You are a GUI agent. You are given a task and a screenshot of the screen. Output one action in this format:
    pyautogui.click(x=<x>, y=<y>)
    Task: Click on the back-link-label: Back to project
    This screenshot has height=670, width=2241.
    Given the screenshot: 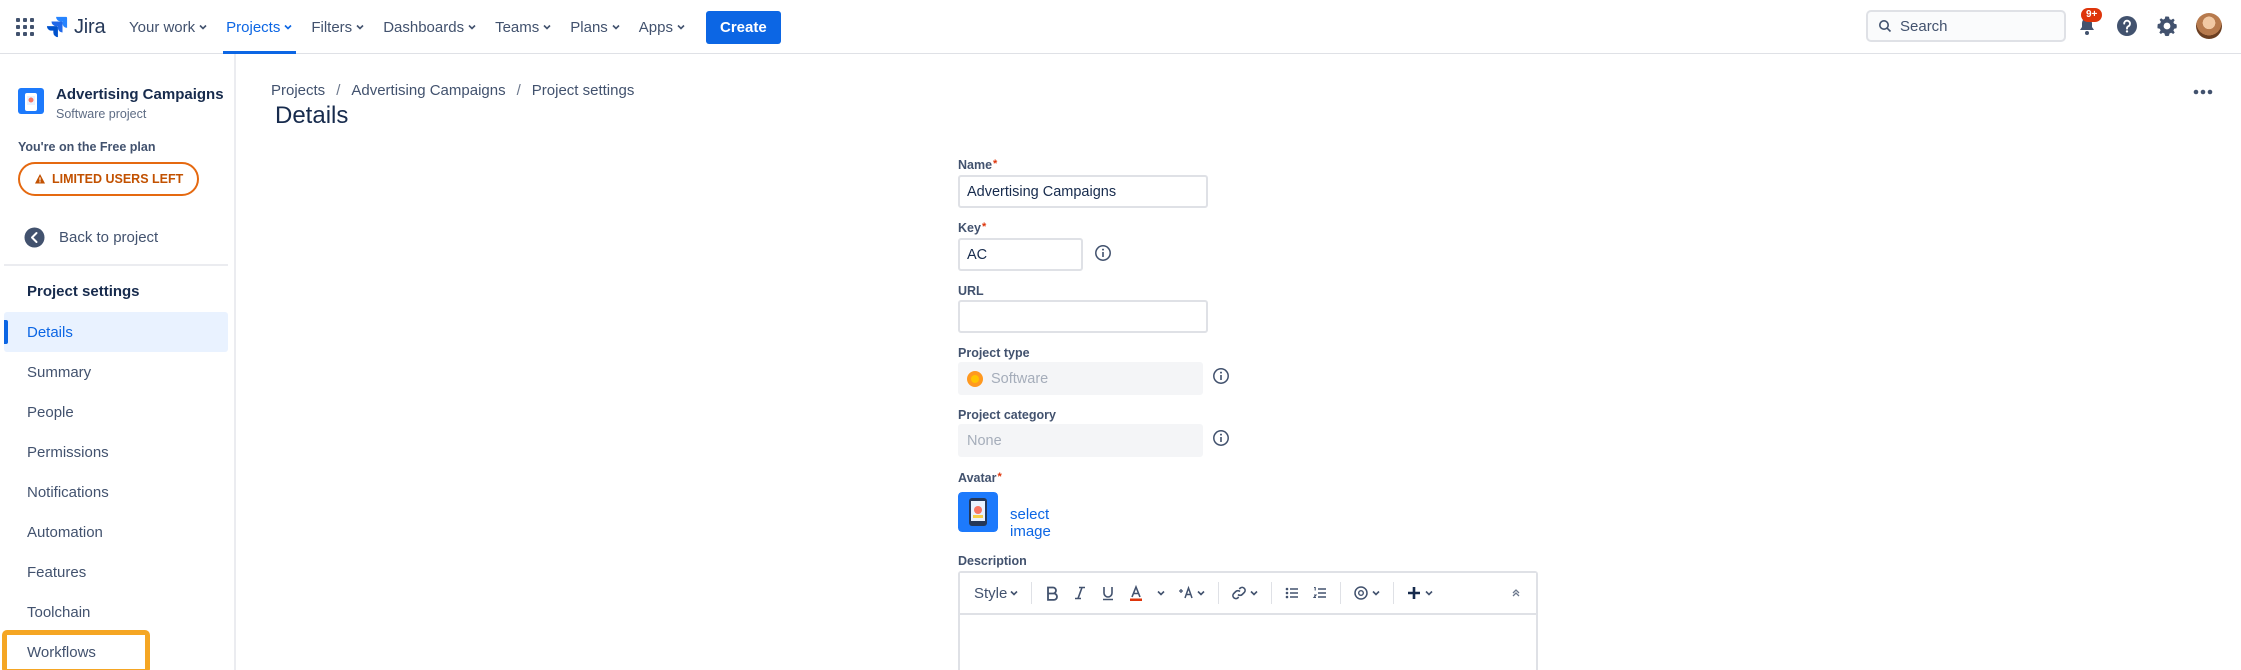 What is the action you would take?
    pyautogui.click(x=109, y=237)
    